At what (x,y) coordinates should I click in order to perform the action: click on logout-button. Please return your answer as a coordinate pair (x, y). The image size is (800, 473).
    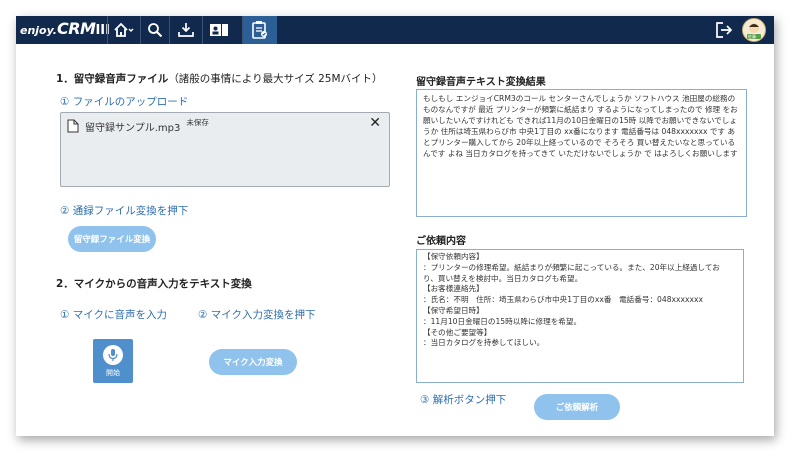
    Looking at the image, I should click on (724, 32).